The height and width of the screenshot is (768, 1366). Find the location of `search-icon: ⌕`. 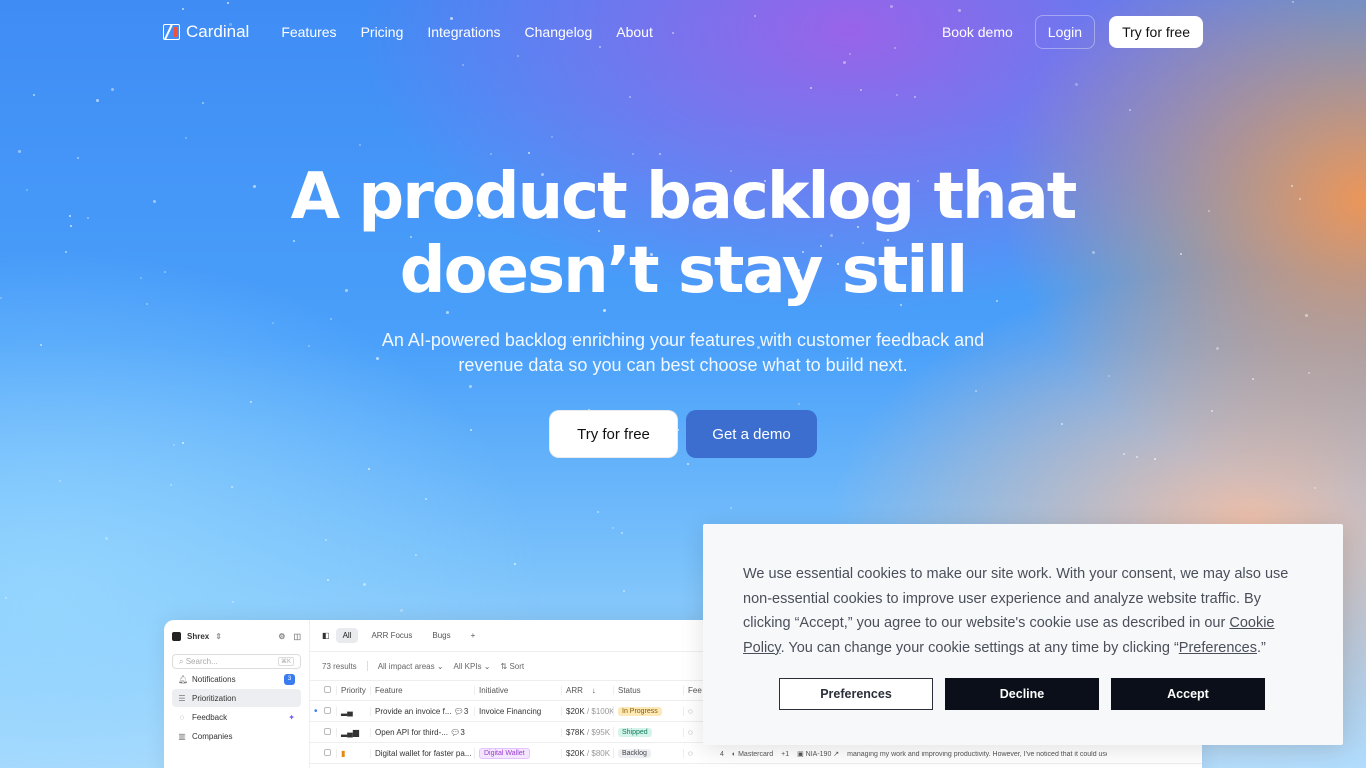

search-icon: ⌕ is located at coordinates (181, 661).